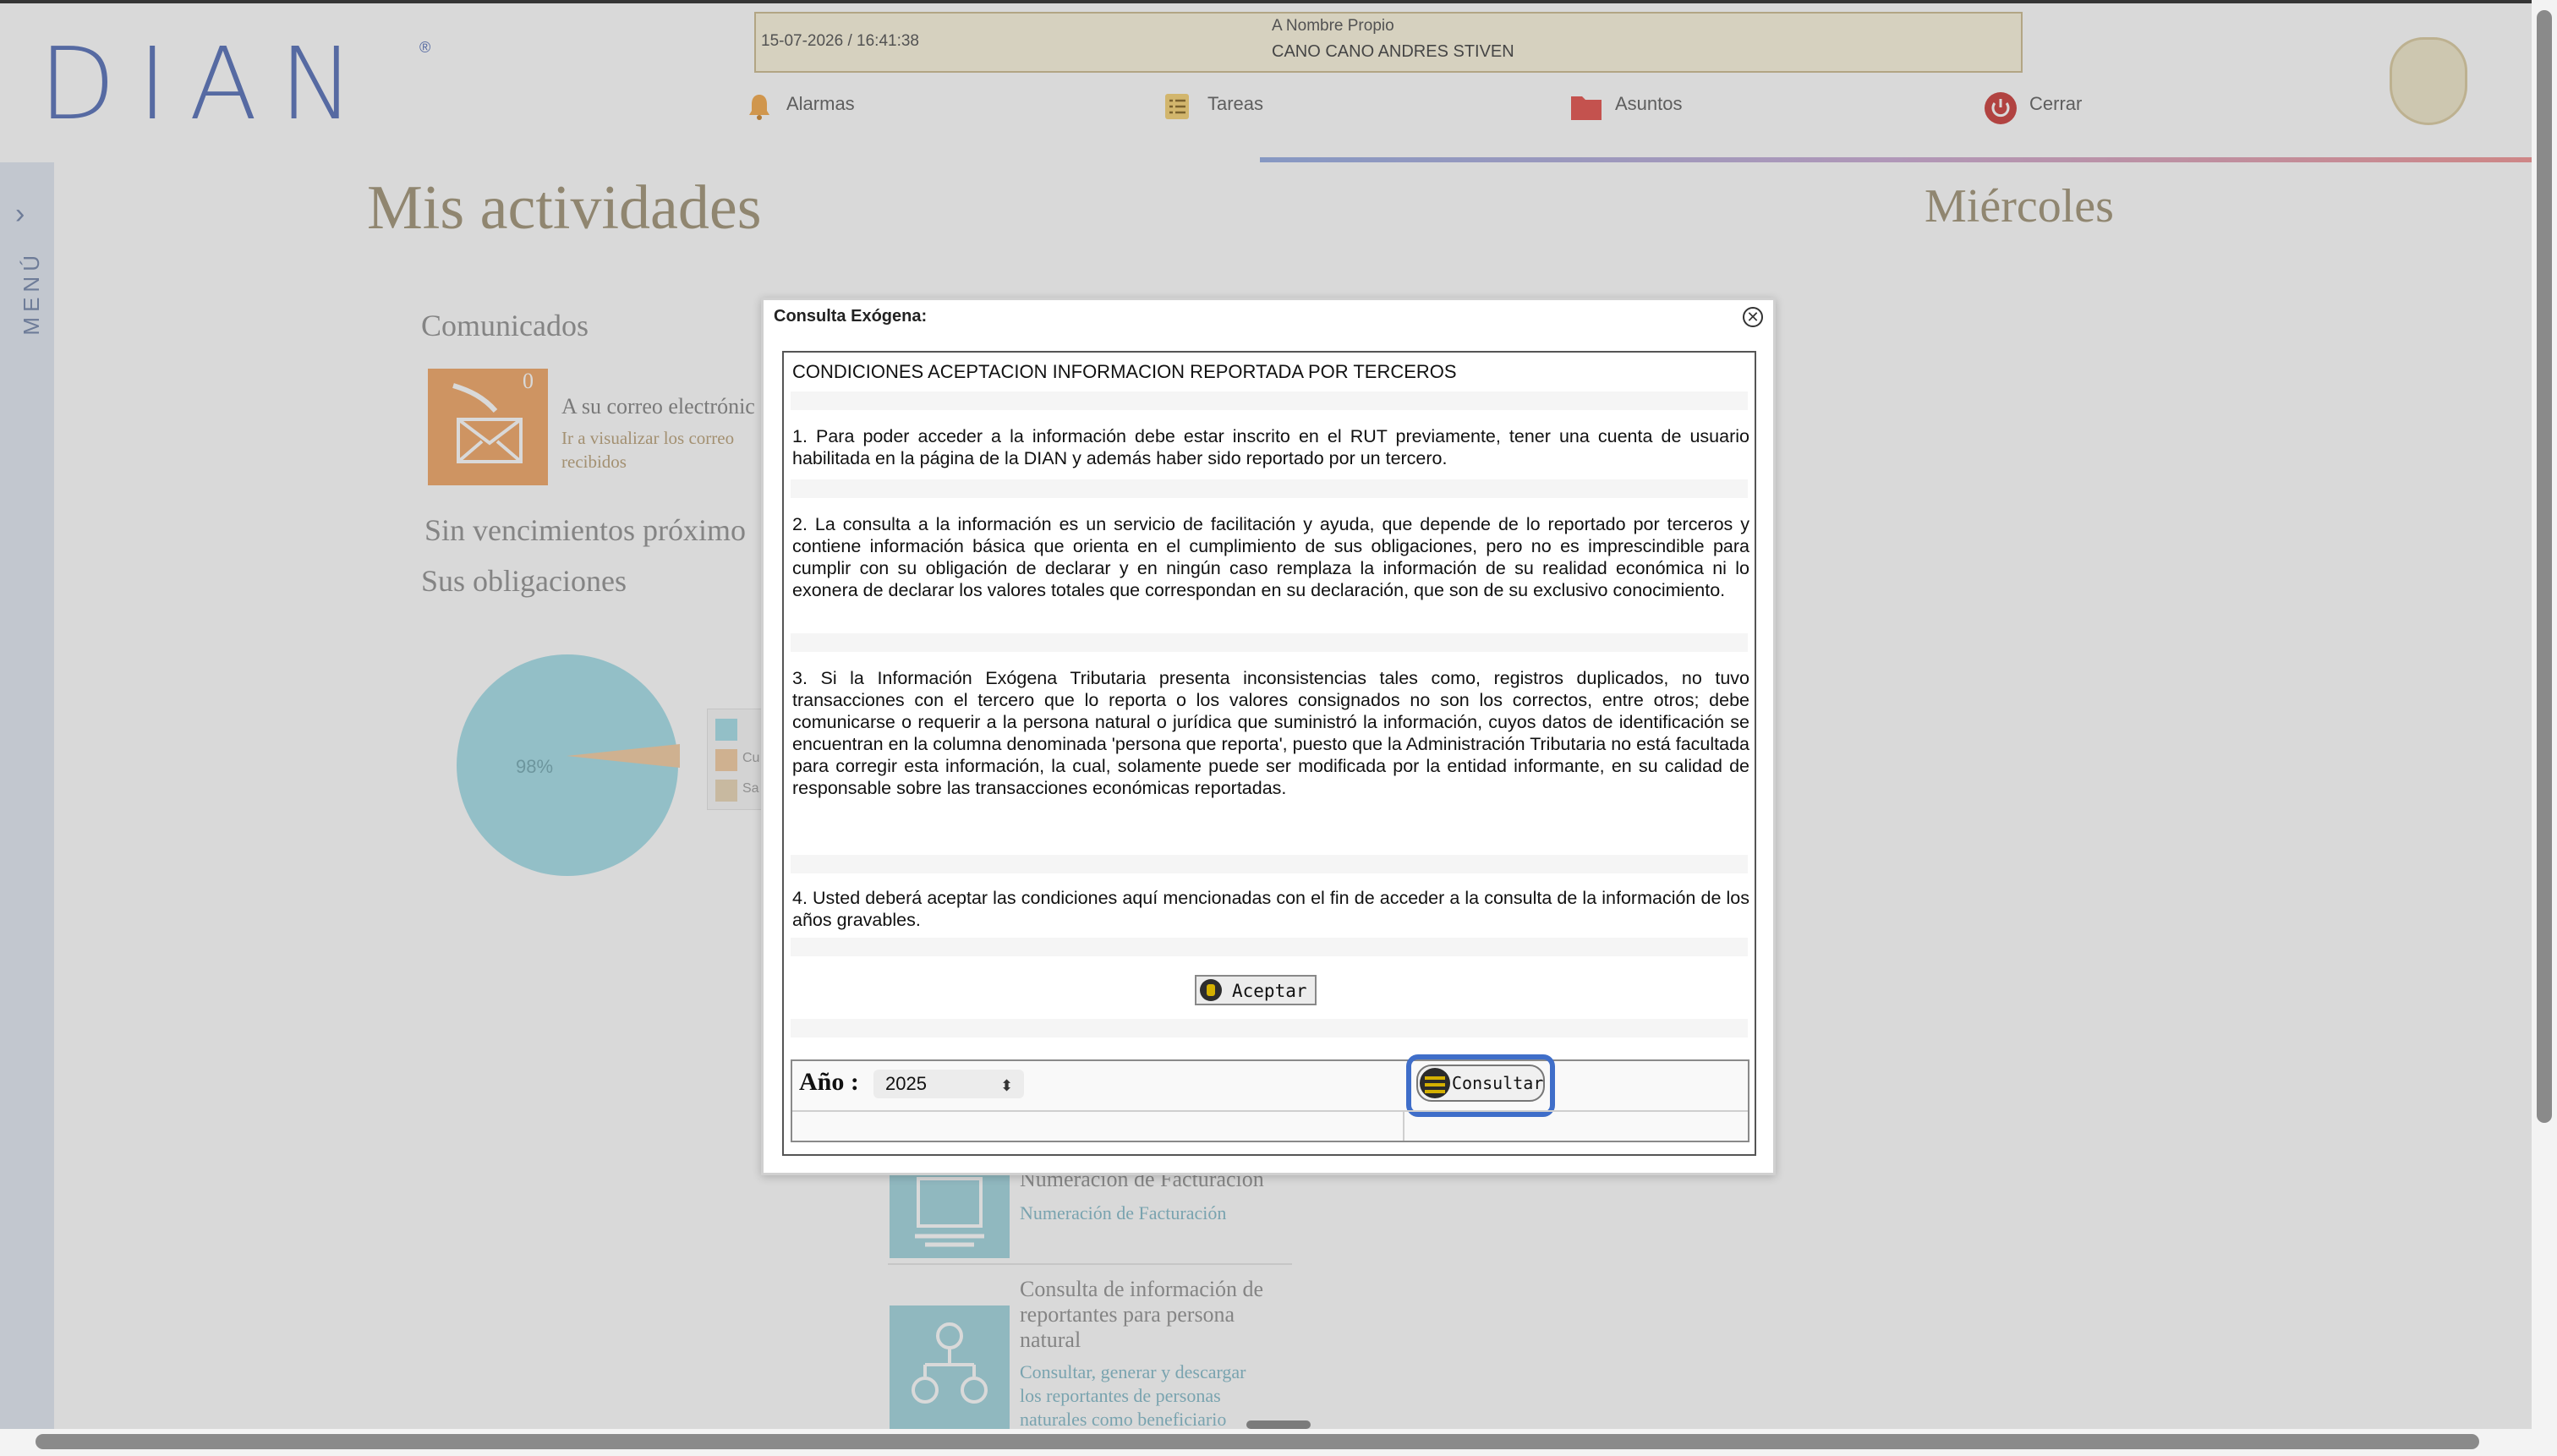  Describe the element at coordinates (906, 1084) in the screenshot. I see `year-select-value: 2025` at that location.